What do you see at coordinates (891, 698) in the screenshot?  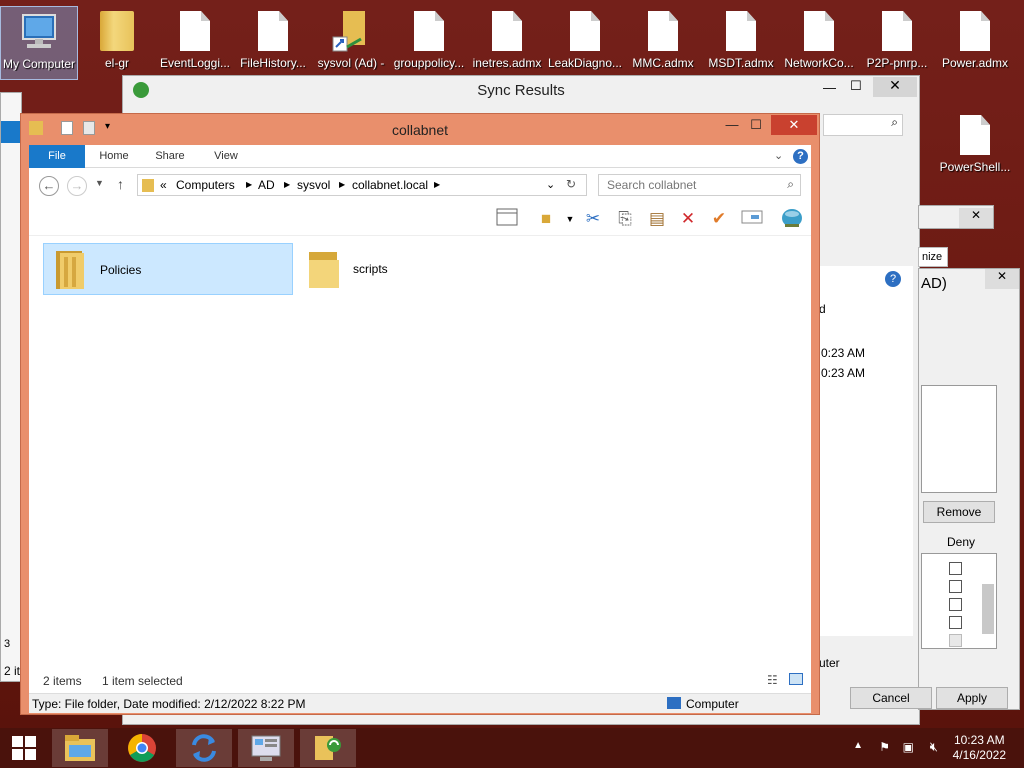 I see `cancel-button: Cancel` at bounding box center [891, 698].